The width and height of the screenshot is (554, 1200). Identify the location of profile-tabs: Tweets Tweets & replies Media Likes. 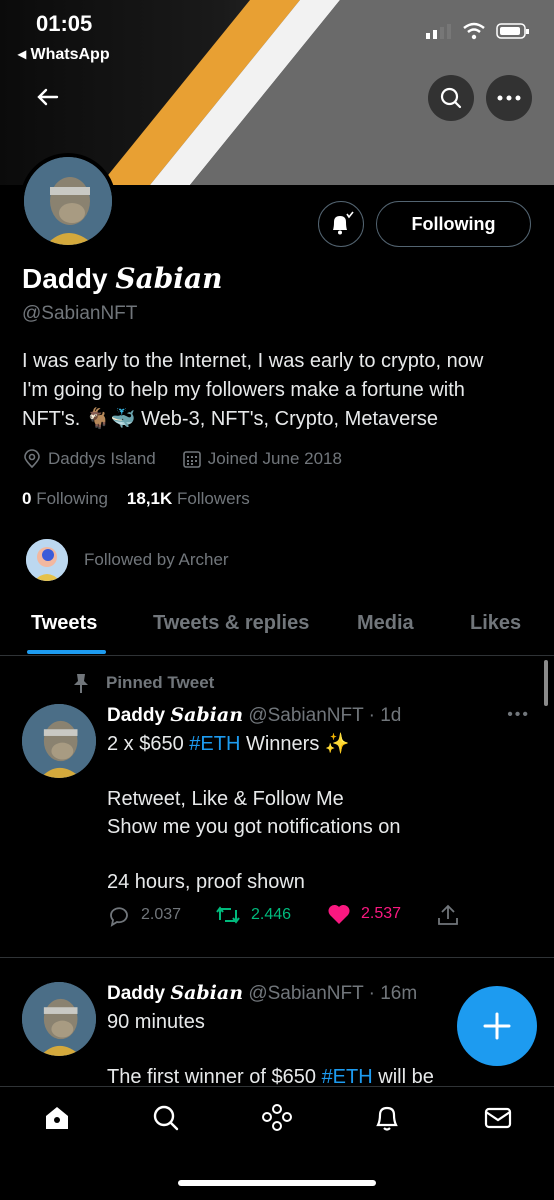
(277, 628).